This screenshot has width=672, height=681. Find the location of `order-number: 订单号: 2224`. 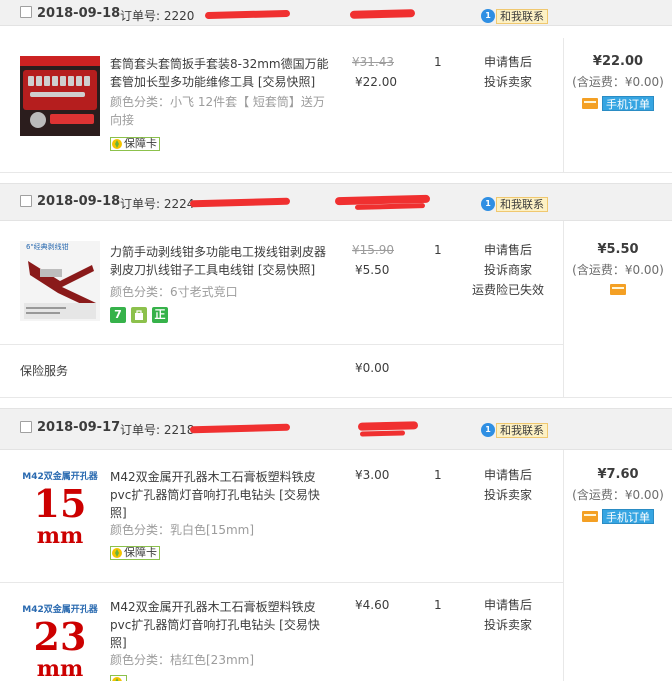

order-number: 订单号: 2224 is located at coordinates (157, 203).